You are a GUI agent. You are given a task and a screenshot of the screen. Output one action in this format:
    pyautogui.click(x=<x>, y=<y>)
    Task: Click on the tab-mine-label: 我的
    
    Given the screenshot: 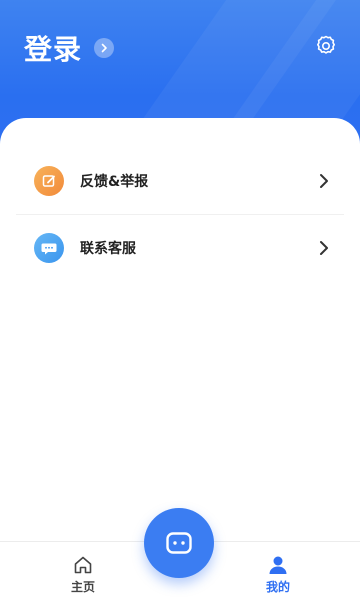 What is the action you would take?
    pyautogui.click(x=277, y=587)
    